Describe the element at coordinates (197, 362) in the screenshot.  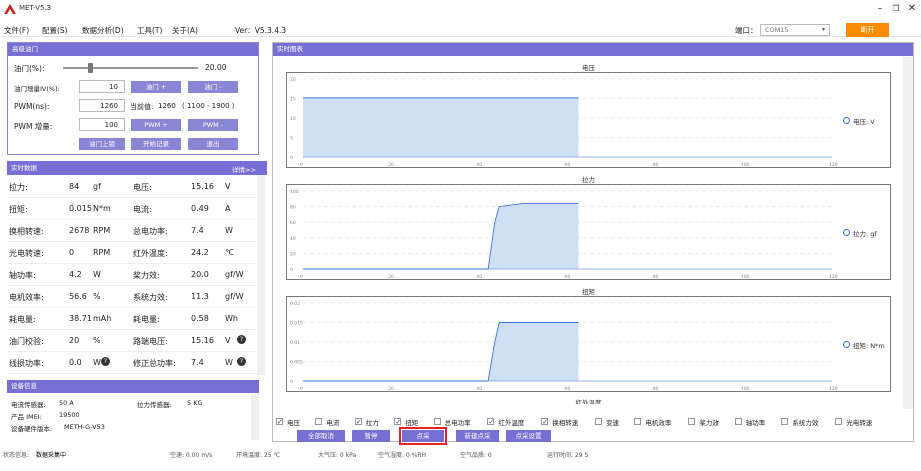
I see `realtime-v2: 7.4` at that location.